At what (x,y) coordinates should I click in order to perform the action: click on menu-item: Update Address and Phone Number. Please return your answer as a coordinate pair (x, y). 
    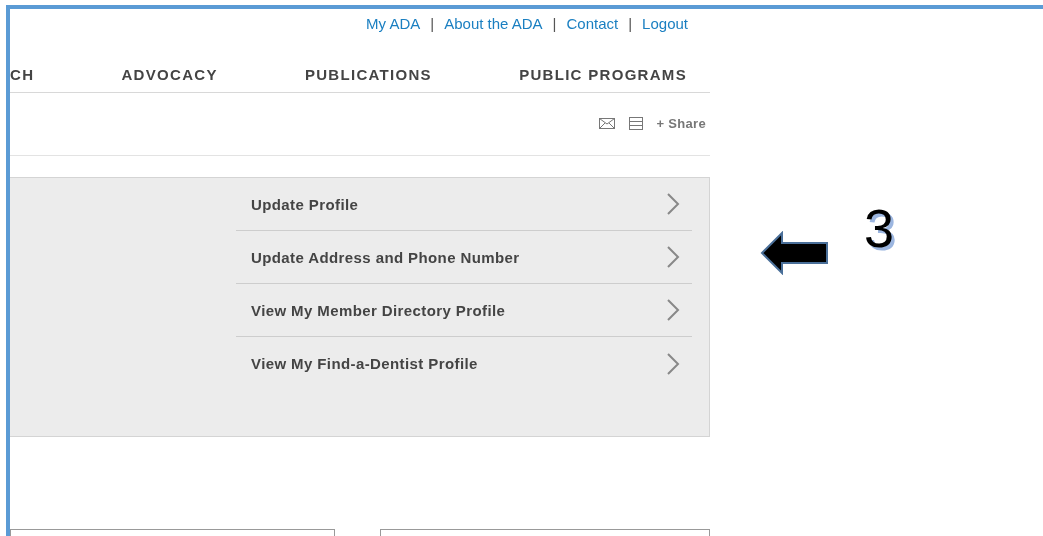
    Looking at the image, I should click on (464, 258).